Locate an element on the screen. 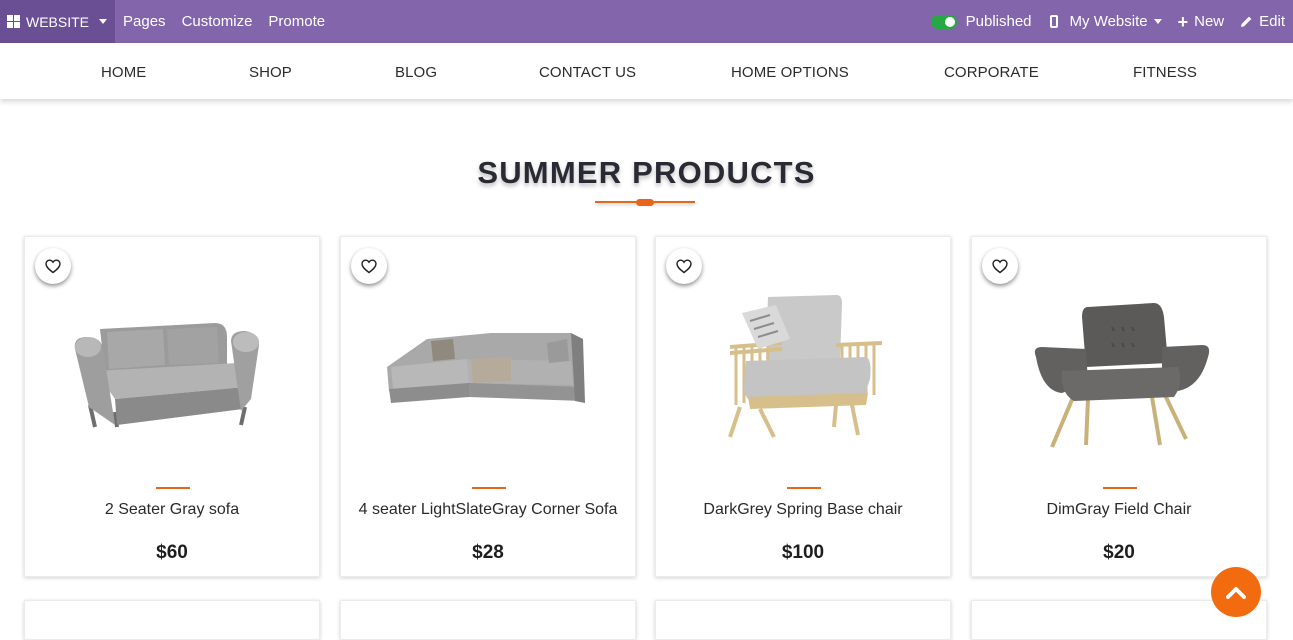 The width and height of the screenshot is (1293, 640). product-name: DarkGrey Spring Base chair is located at coordinates (803, 510).